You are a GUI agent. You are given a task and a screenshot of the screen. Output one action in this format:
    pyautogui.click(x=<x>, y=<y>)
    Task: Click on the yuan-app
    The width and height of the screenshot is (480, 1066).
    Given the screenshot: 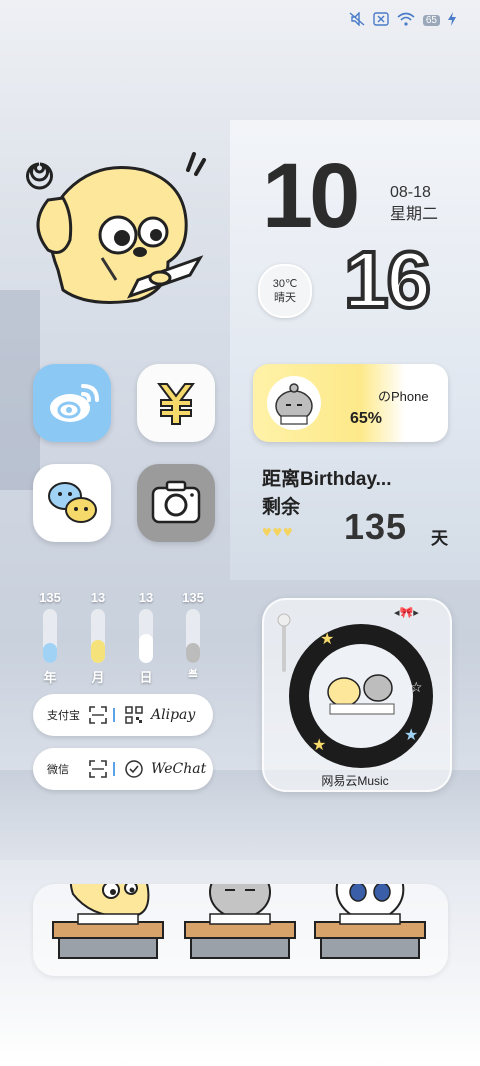 What is the action you would take?
    pyautogui.click(x=176, y=403)
    